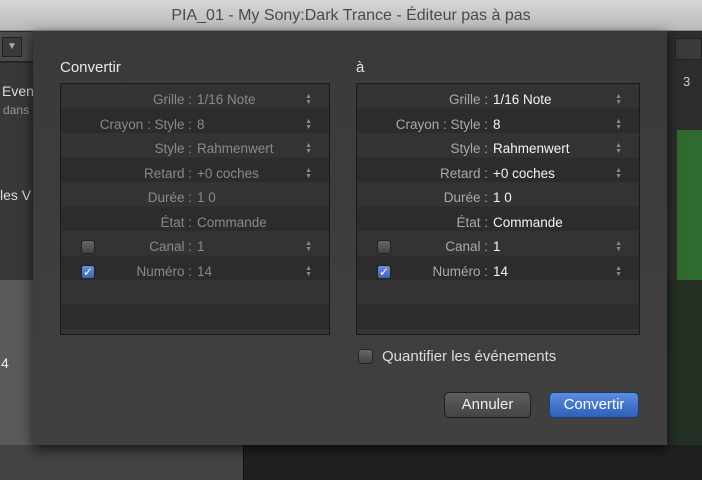 The width and height of the screenshot is (702, 480). I want to click on from-title: Convertir, so click(90, 67).